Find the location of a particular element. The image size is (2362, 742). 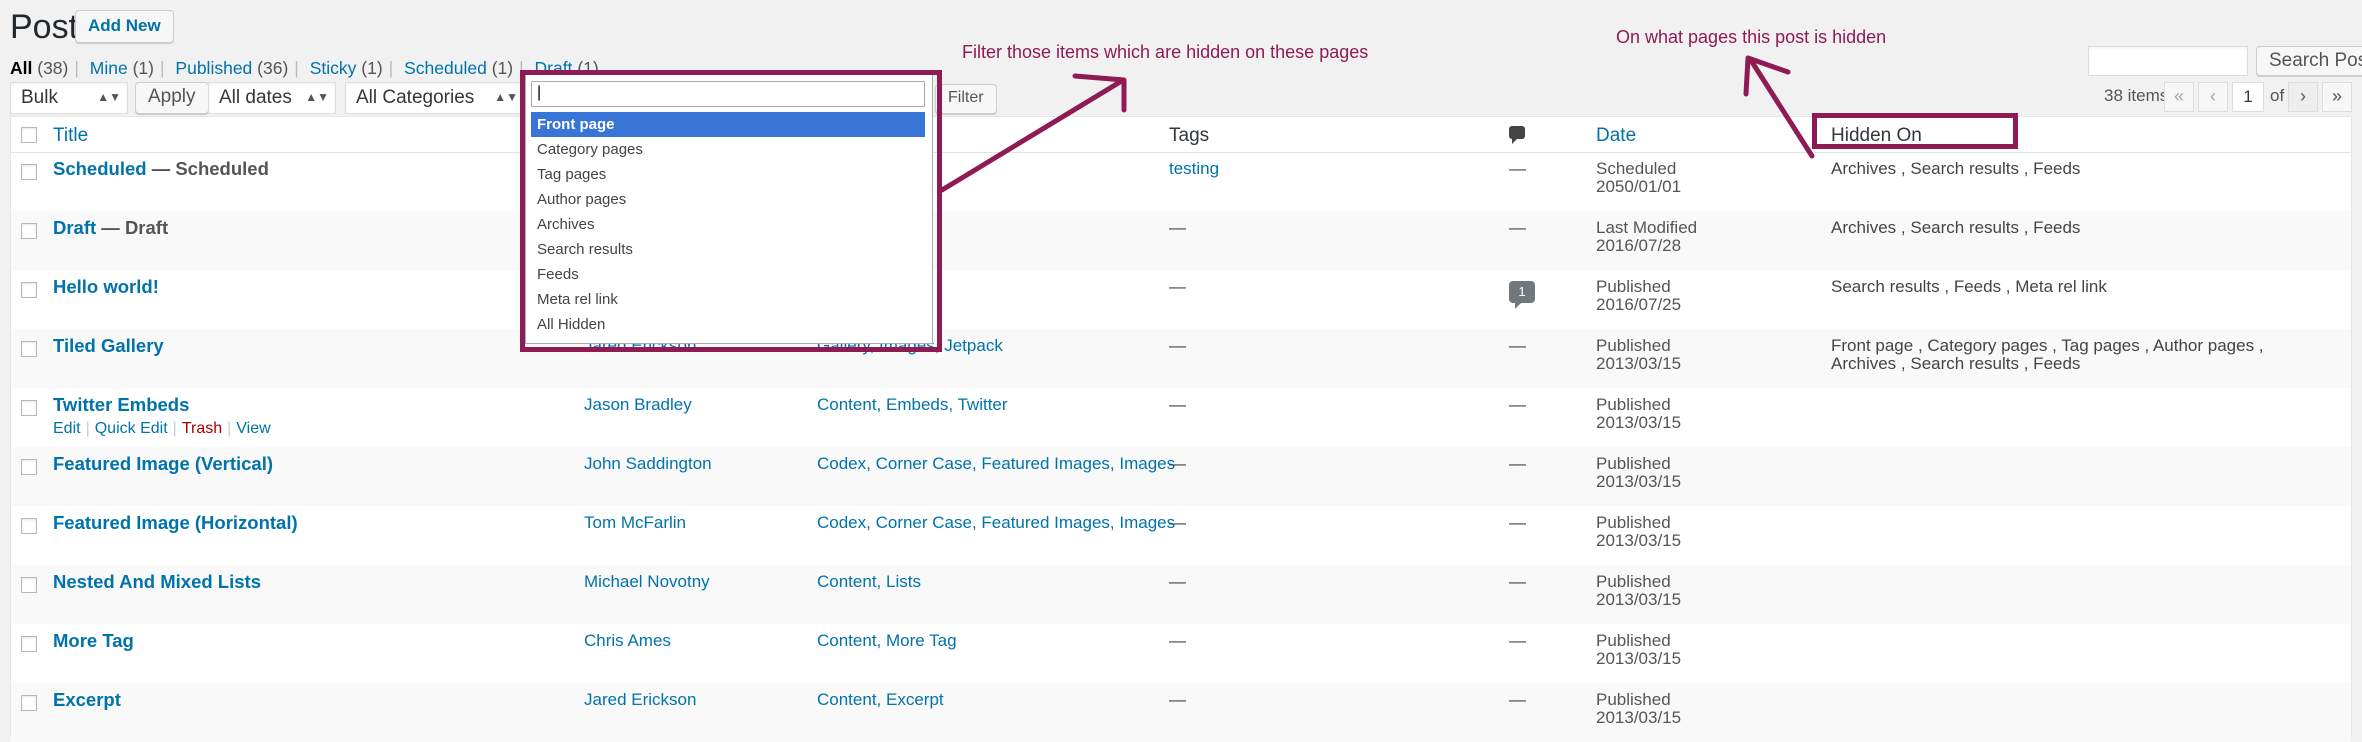

post-title-link: Excerpt is located at coordinates (87, 699).